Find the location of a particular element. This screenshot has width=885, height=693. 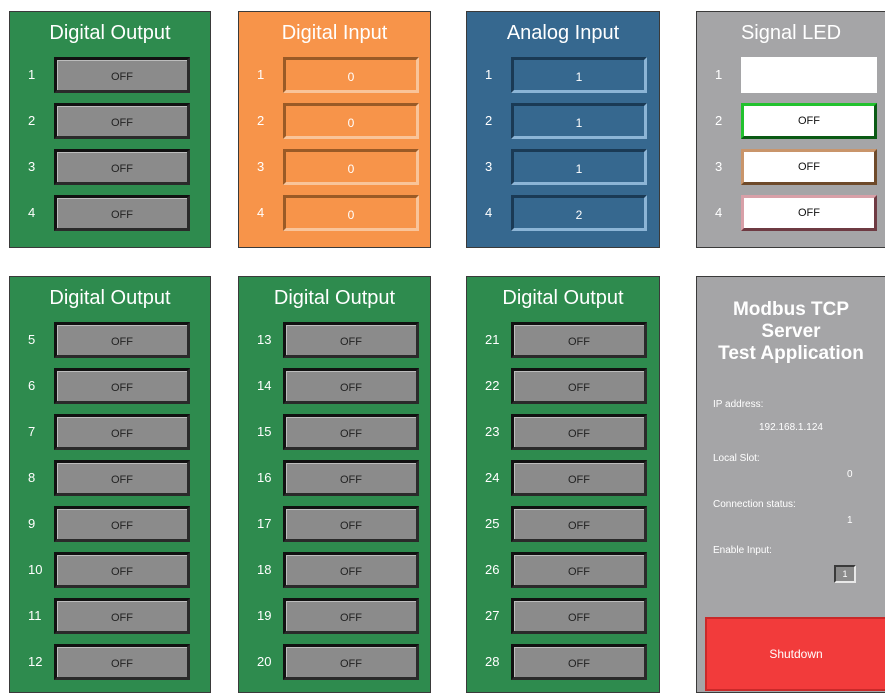

do-toggle-button-8: OFF is located at coordinates (122, 478).